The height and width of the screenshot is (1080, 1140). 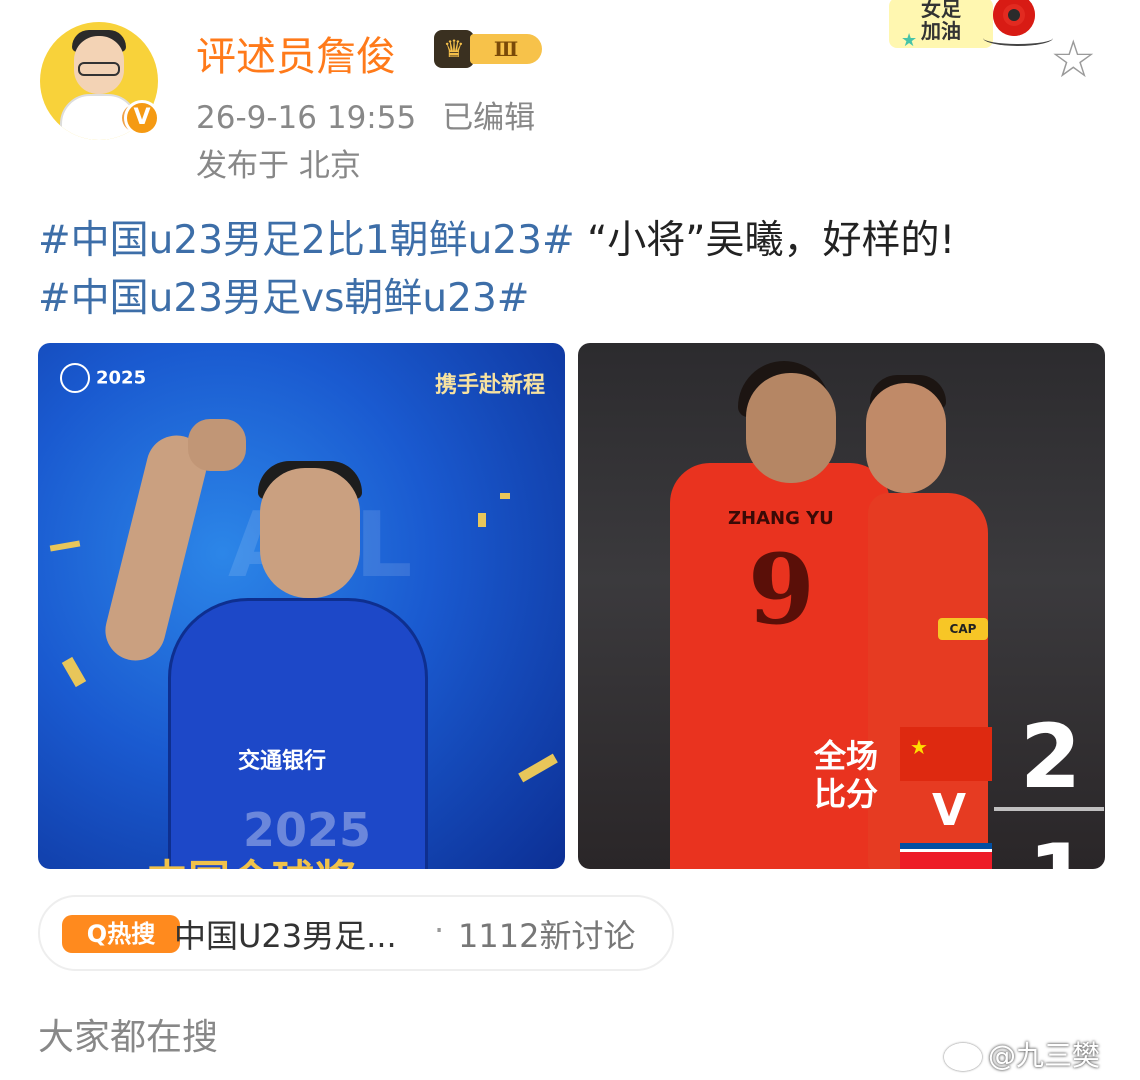 I want to click on username: 评述员詹俊, so click(x=296, y=53).